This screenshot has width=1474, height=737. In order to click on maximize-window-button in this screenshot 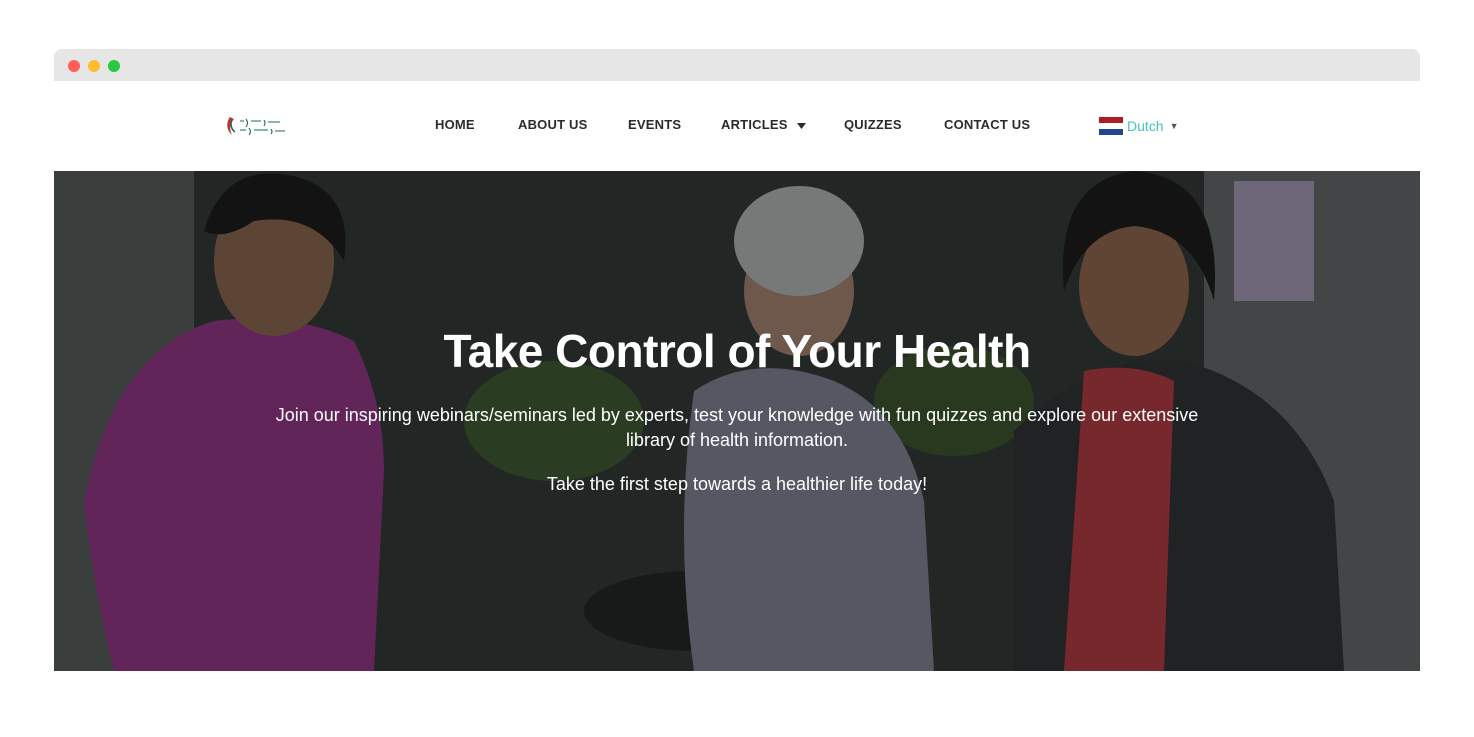, I will do `click(114, 66)`.